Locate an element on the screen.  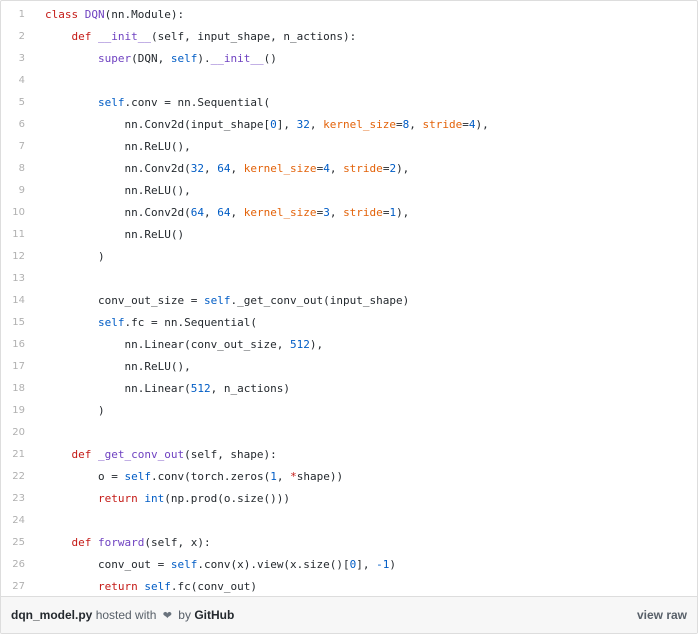
code-token: = is located at coordinates (399, 124).